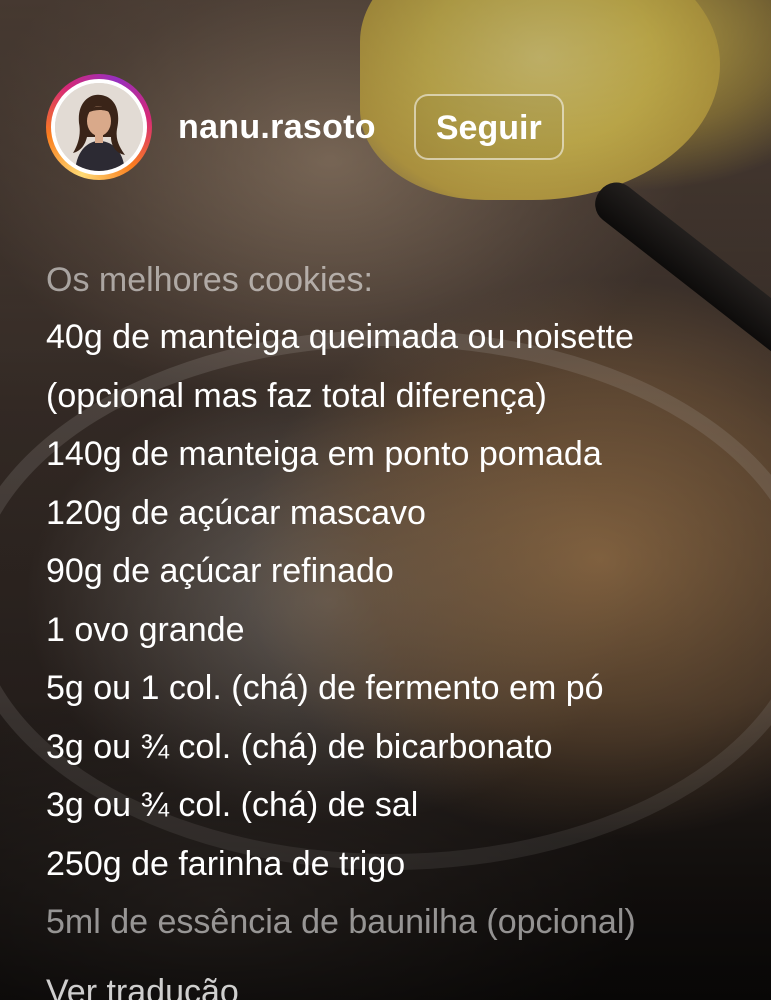 This screenshot has height=1000, width=771. I want to click on story-ring, so click(99, 127).